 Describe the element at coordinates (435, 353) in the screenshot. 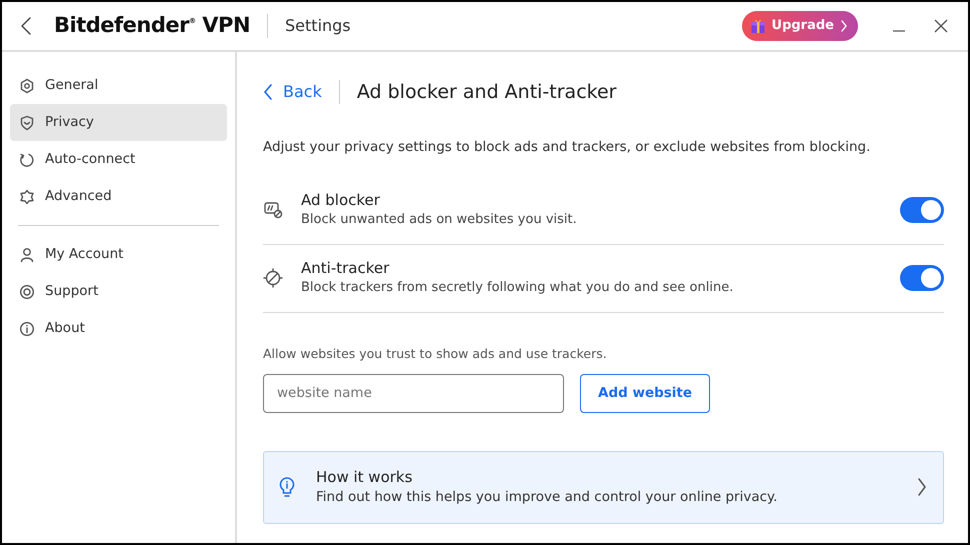

I see `allow-label: Allow websites you trust to show ads and use trackers.` at that location.